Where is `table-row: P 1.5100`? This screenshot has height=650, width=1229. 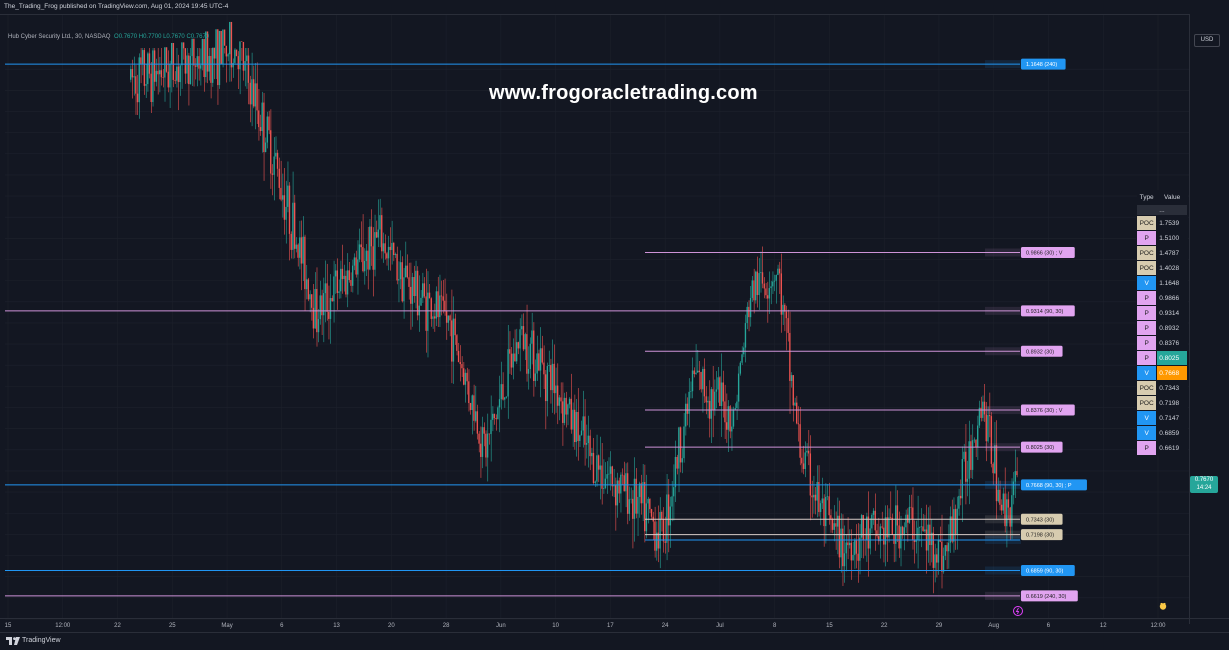
table-row: P 1.5100 is located at coordinates (1161, 238).